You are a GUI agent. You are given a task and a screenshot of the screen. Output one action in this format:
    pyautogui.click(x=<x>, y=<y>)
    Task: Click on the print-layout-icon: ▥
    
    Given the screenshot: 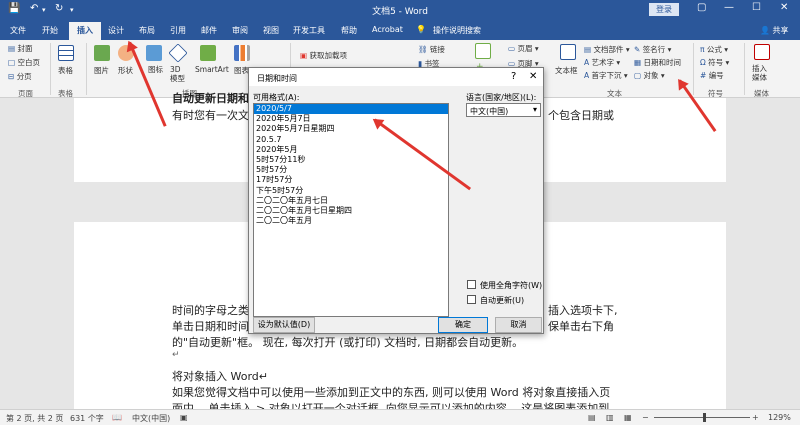 What is the action you would take?
    pyautogui.click(x=610, y=417)
    